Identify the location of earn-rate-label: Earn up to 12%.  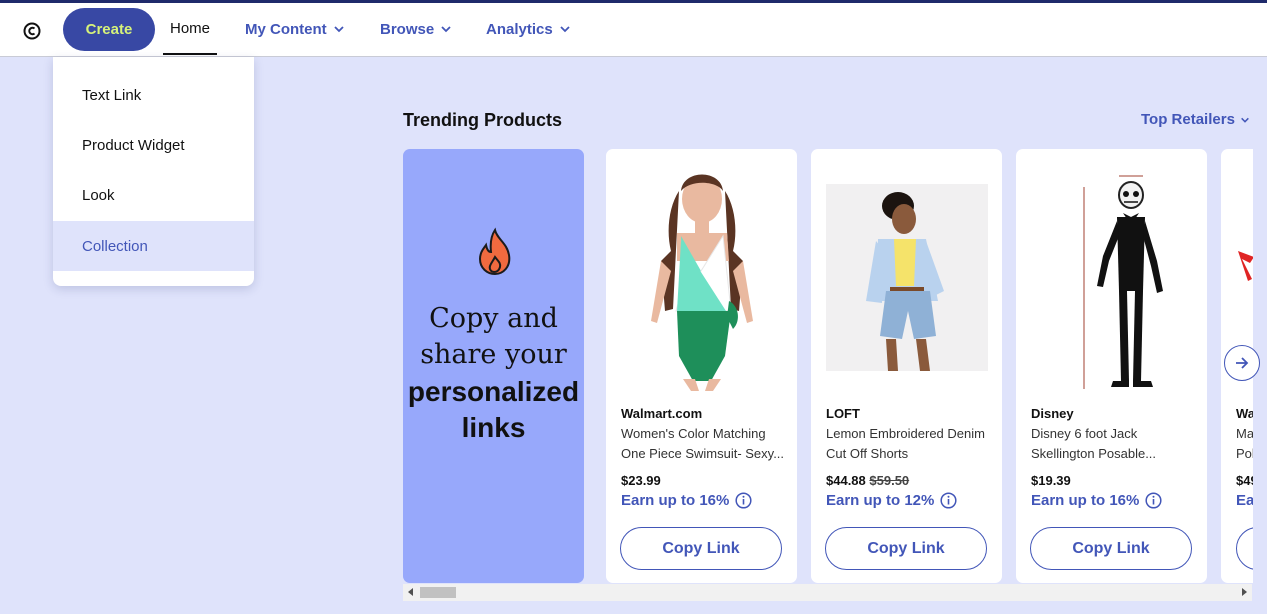
(880, 500).